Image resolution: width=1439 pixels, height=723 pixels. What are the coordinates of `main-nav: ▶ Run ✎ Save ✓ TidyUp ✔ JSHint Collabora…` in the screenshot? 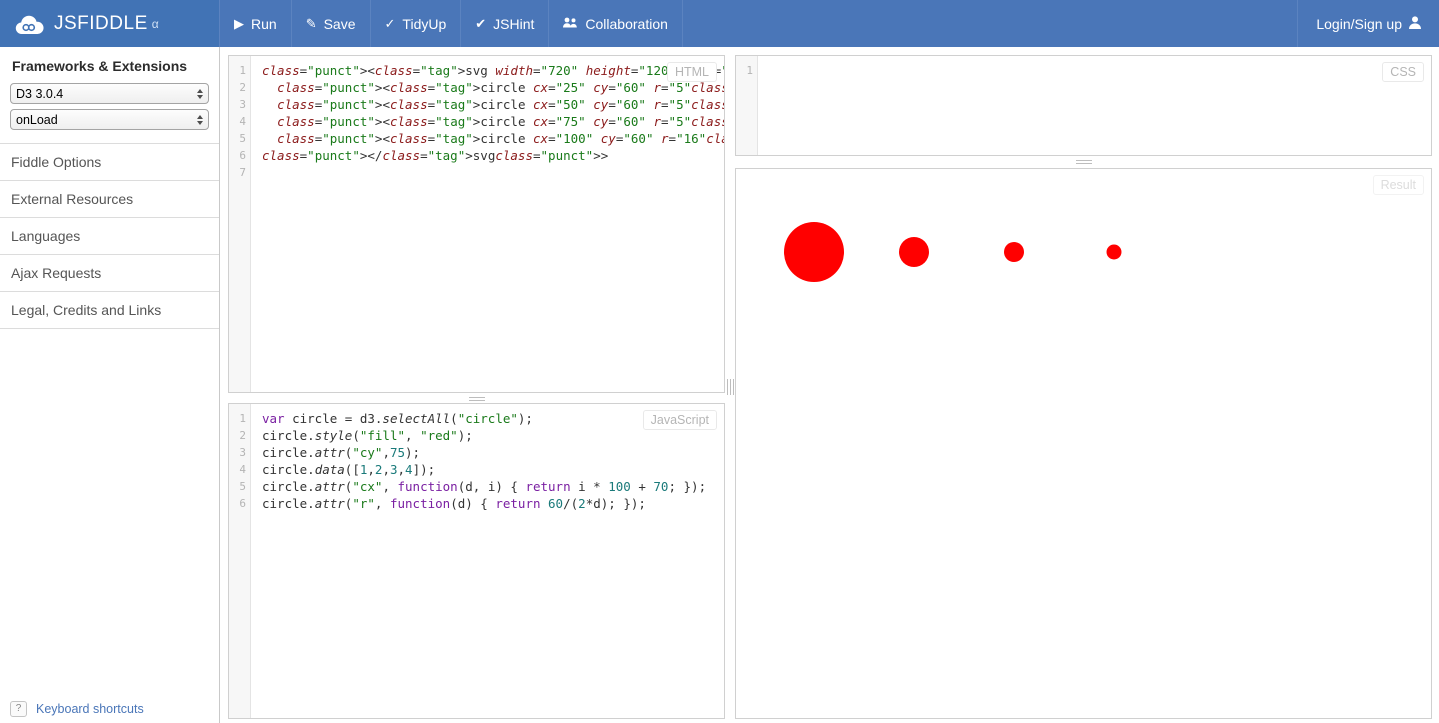 It's located at (451, 23).